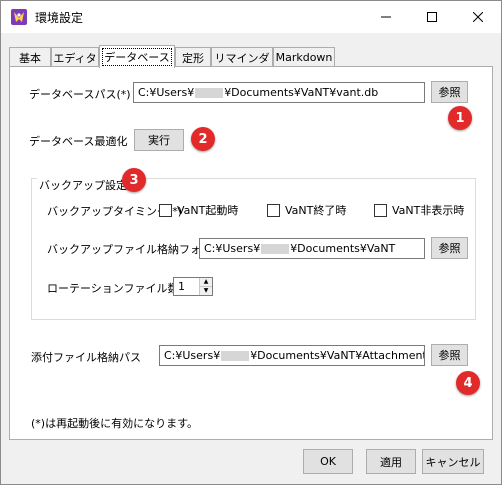  What do you see at coordinates (343, 248) in the screenshot?
I see `path-suffix: ¥Documents¥VaNT` at bounding box center [343, 248].